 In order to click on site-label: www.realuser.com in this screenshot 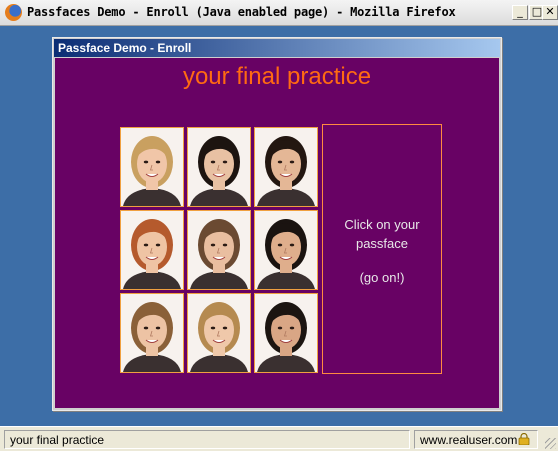, I will do `click(469, 440)`.